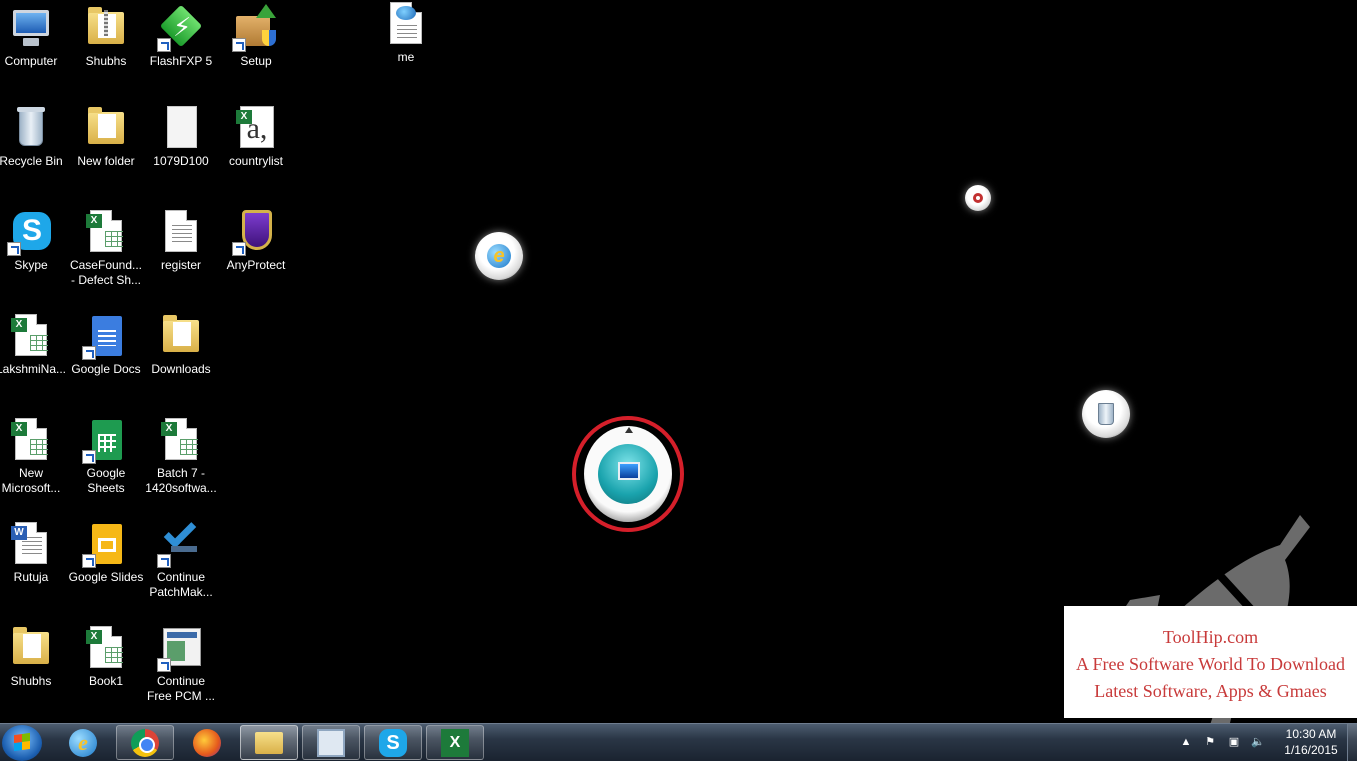  What do you see at coordinates (31, 61) in the screenshot?
I see `icon-label: Computer` at bounding box center [31, 61].